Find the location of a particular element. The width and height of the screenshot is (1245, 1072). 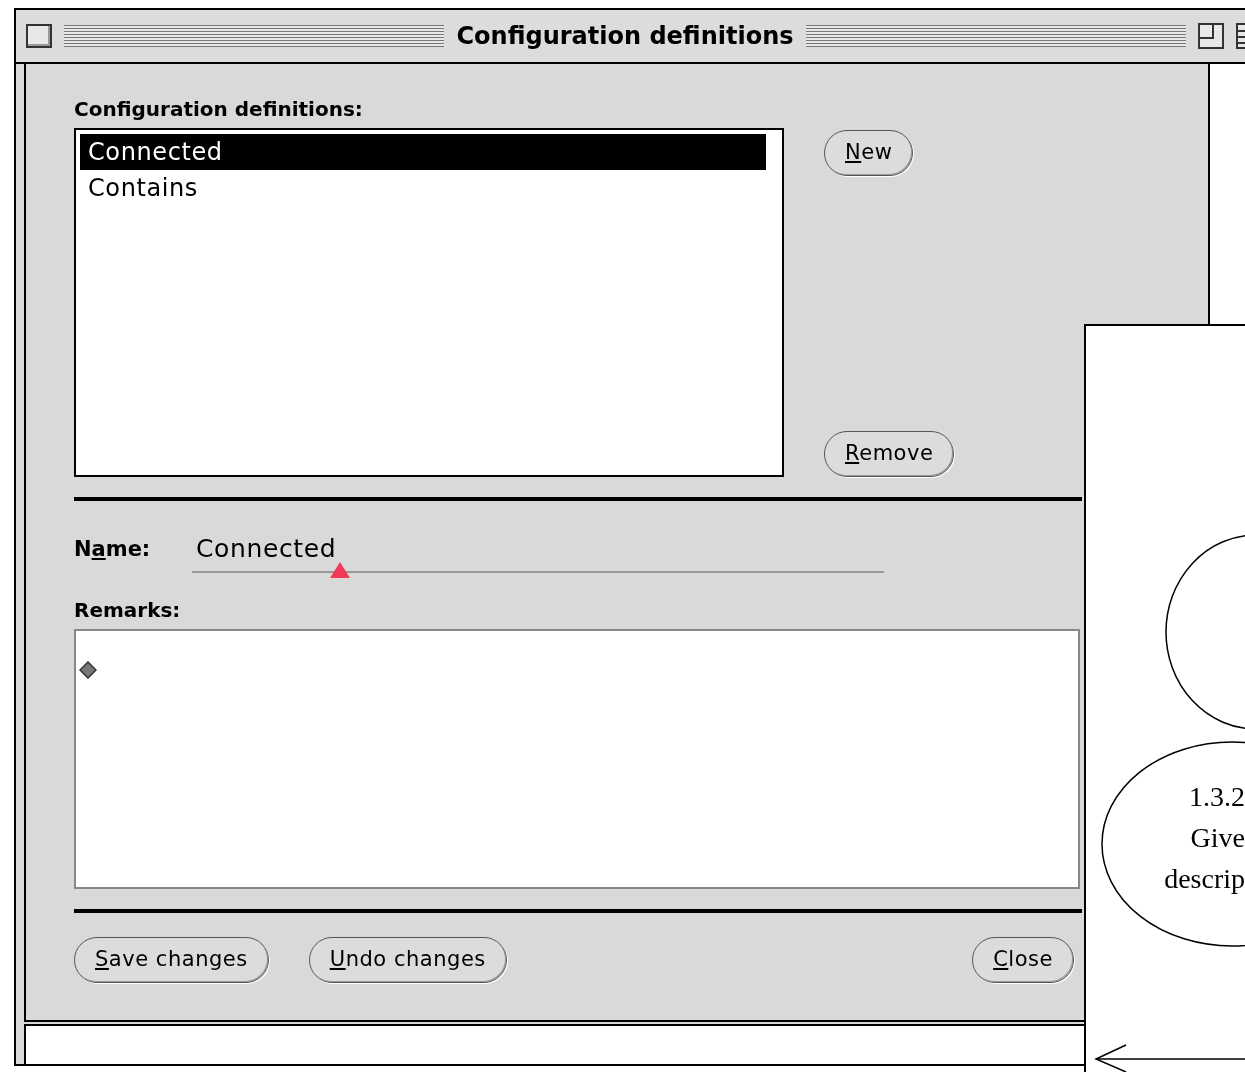

close-box-icon is located at coordinates (39, 36).